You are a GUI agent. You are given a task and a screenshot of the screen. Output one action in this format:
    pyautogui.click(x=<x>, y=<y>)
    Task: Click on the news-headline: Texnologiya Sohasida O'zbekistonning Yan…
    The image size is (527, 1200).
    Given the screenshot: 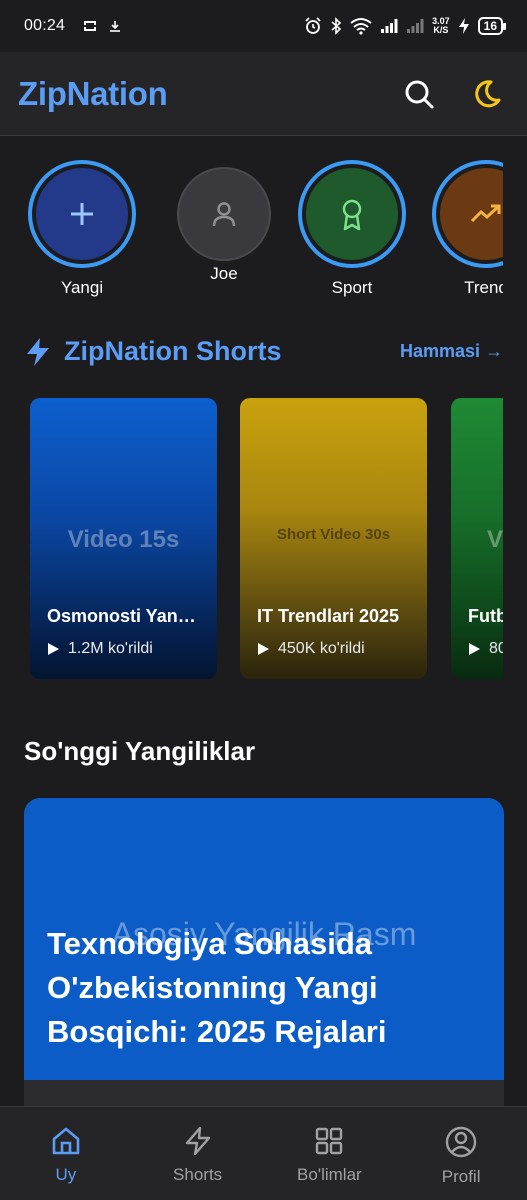 What is the action you would take?
    pyautogui.click(x=217, y=987)
    